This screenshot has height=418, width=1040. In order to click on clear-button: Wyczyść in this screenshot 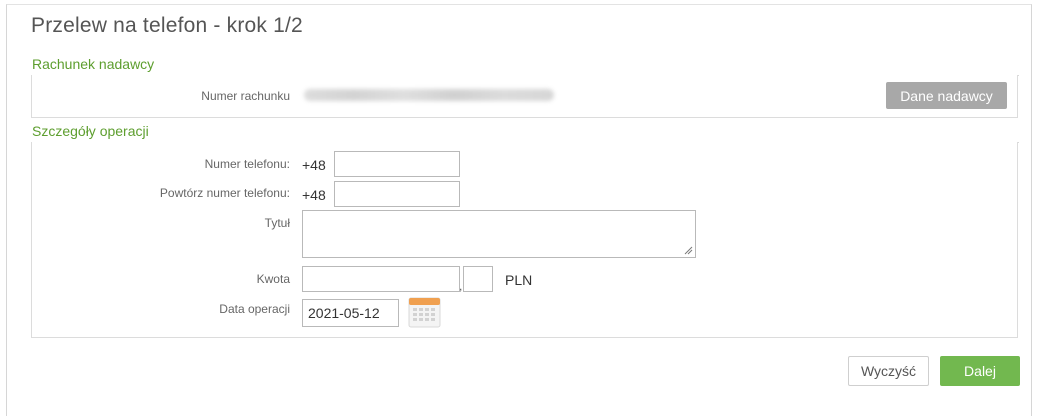, I will do `click(888, 371)`.